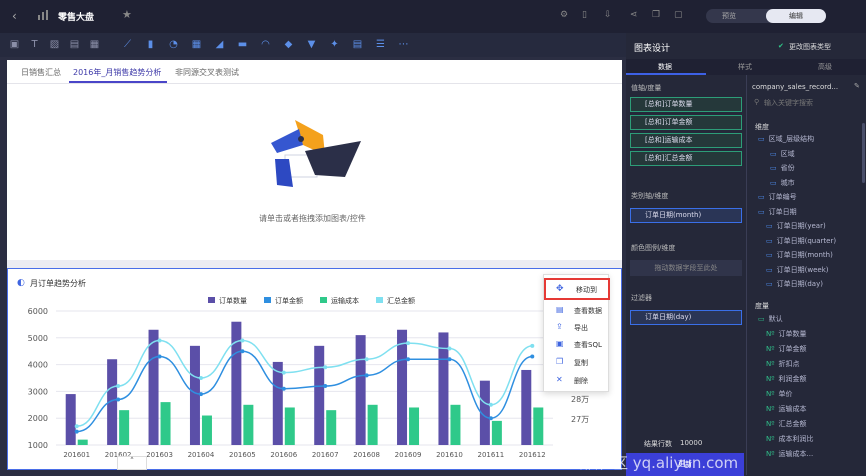  Describe the element at coordinates (634, 15) in the screenshot. I see `share-icon: ⋖` at that location.